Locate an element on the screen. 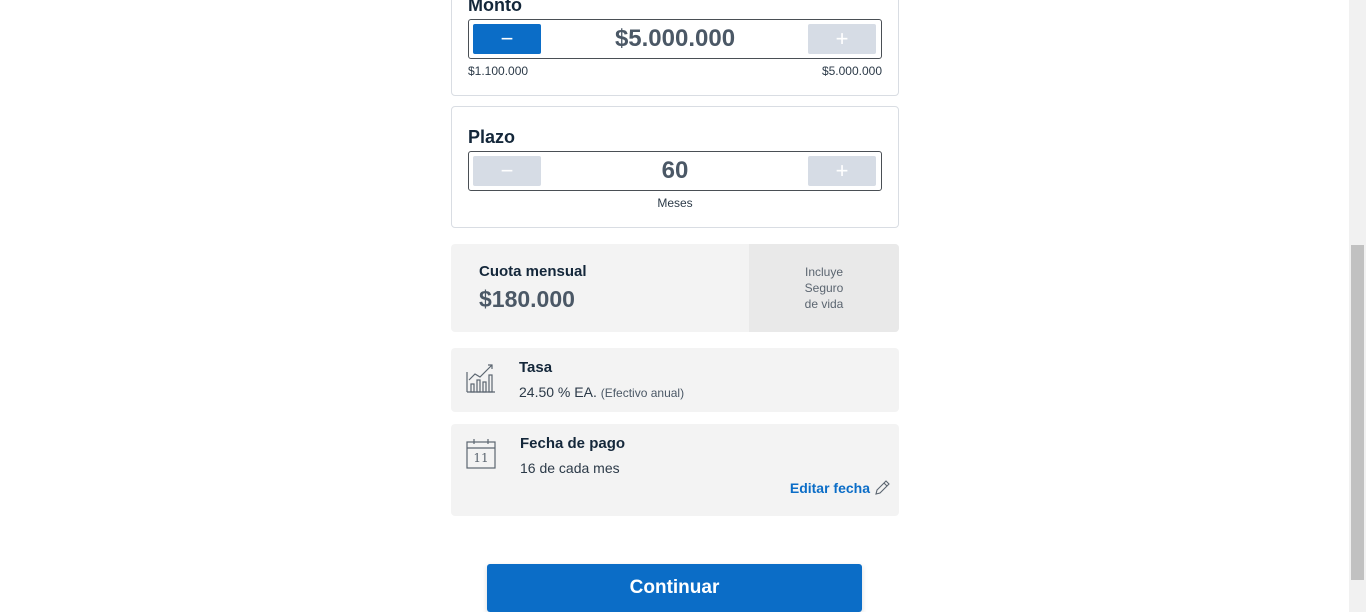 Image resolution: width=1366 pixels, height=612 pixels. pencil-icon is located at coordinates (882, 488).